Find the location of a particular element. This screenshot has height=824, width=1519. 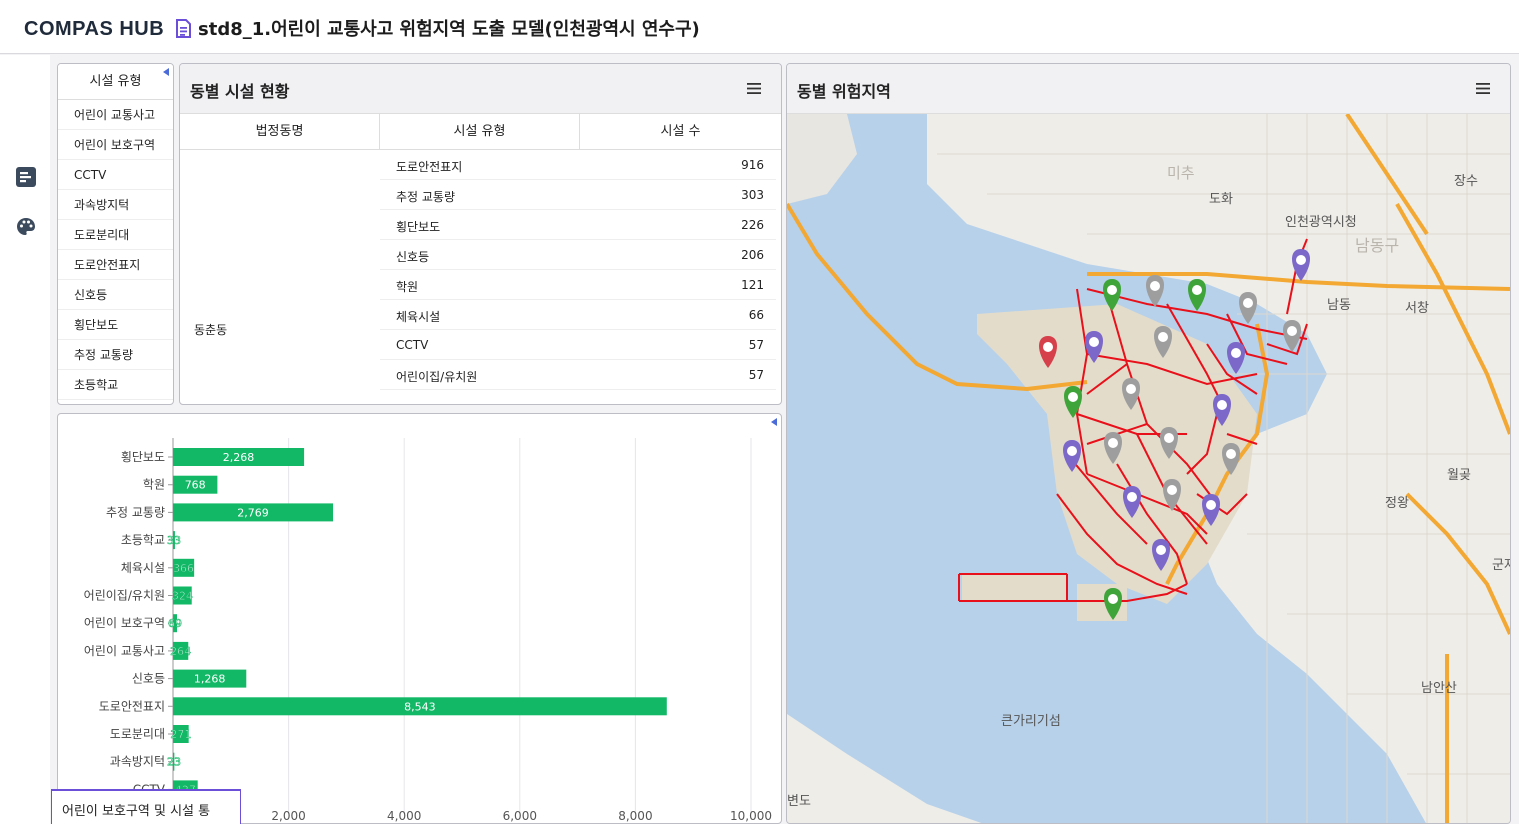

map-label: 남안산 is located at coordinates (1439, 688).